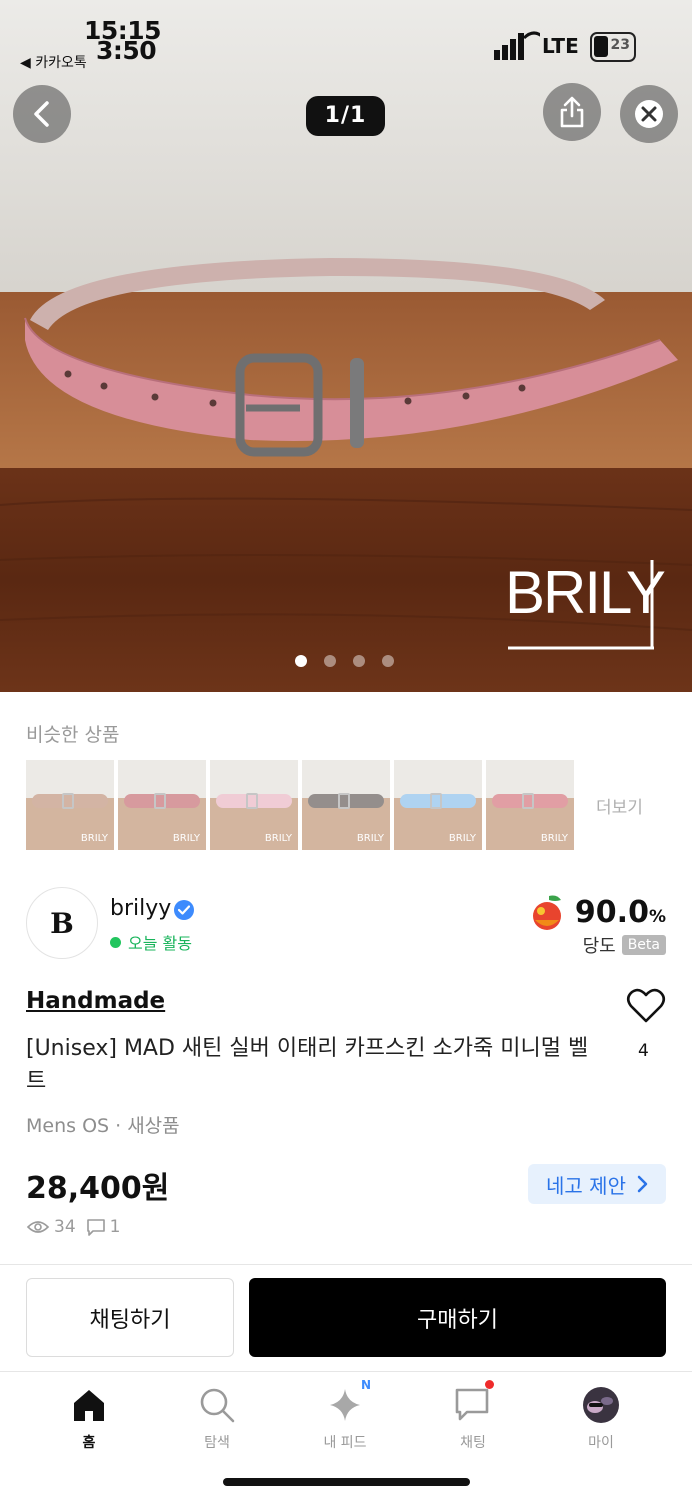  What do you see at coordinates (95, 1001) in the screenshot?
I see `product-brand-link: Handmade` at bounding box center [95, 1001].